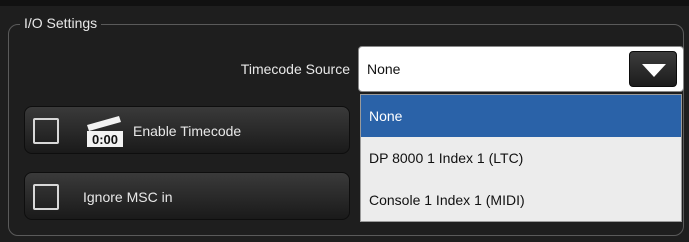 The width and height of the screenshot is (689, 242). I want to click on ignore-msc-in-label: Ignore MSC in, so click(128, 197).